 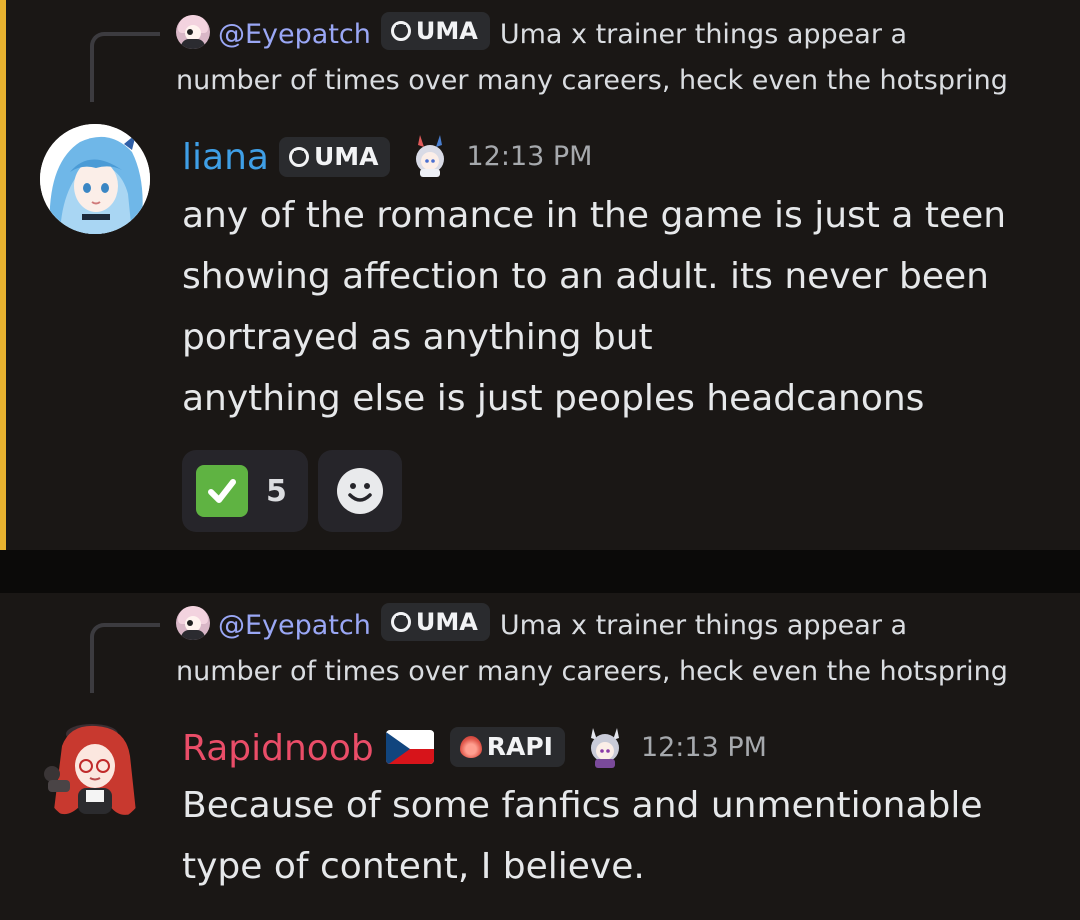 I want to click on message-header: liana UMA 12:13 PM, so click(x=387, y=157).